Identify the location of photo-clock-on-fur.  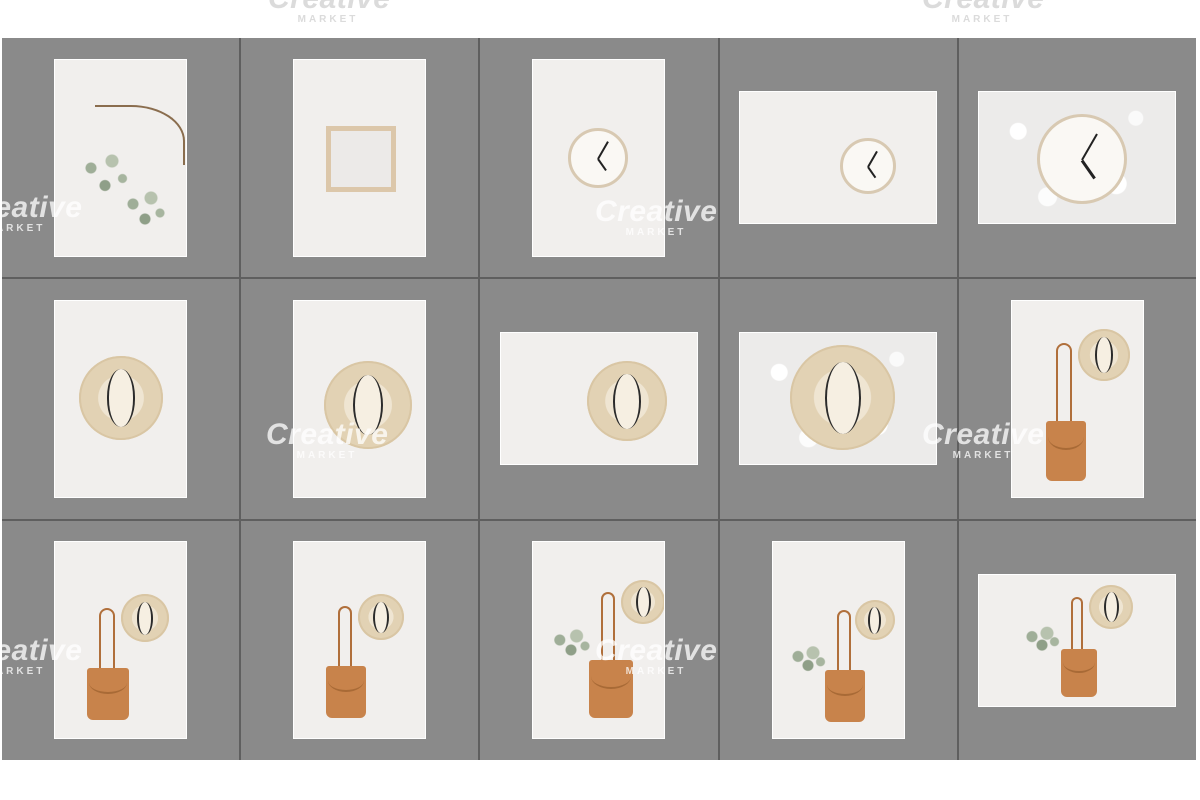
(1077, 158).